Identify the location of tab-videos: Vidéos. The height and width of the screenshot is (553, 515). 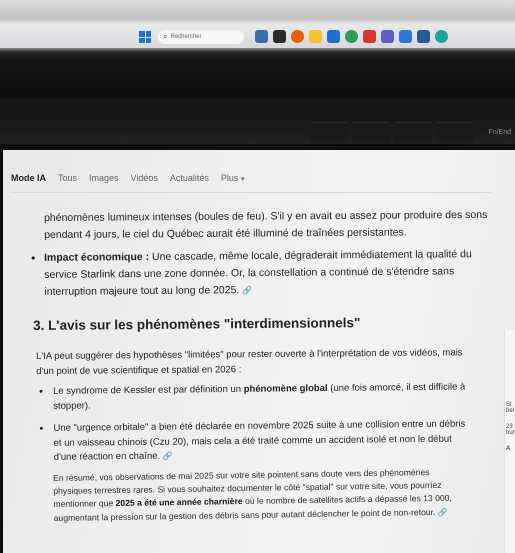
(144, 178).